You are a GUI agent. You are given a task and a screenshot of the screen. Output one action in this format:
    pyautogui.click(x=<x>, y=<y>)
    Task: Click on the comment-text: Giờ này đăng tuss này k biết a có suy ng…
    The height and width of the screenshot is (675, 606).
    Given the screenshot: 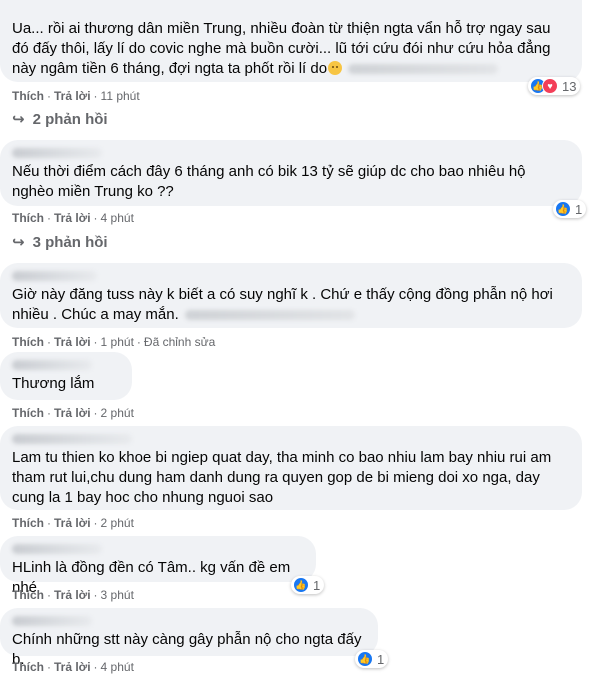 What is the action you would take?
    pyautogui.click(x=282, y=304)
    